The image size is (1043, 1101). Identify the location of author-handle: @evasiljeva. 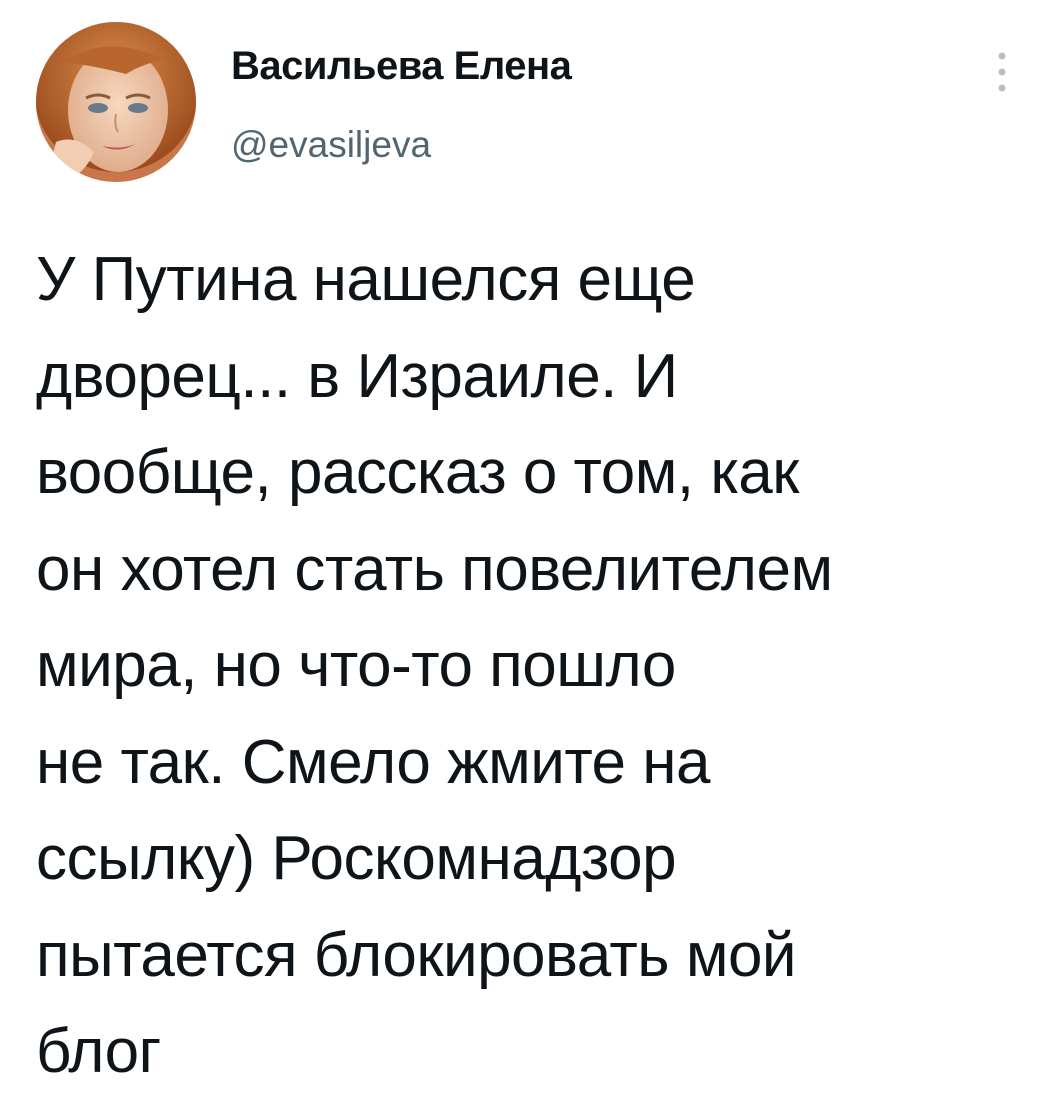
(331, 145).